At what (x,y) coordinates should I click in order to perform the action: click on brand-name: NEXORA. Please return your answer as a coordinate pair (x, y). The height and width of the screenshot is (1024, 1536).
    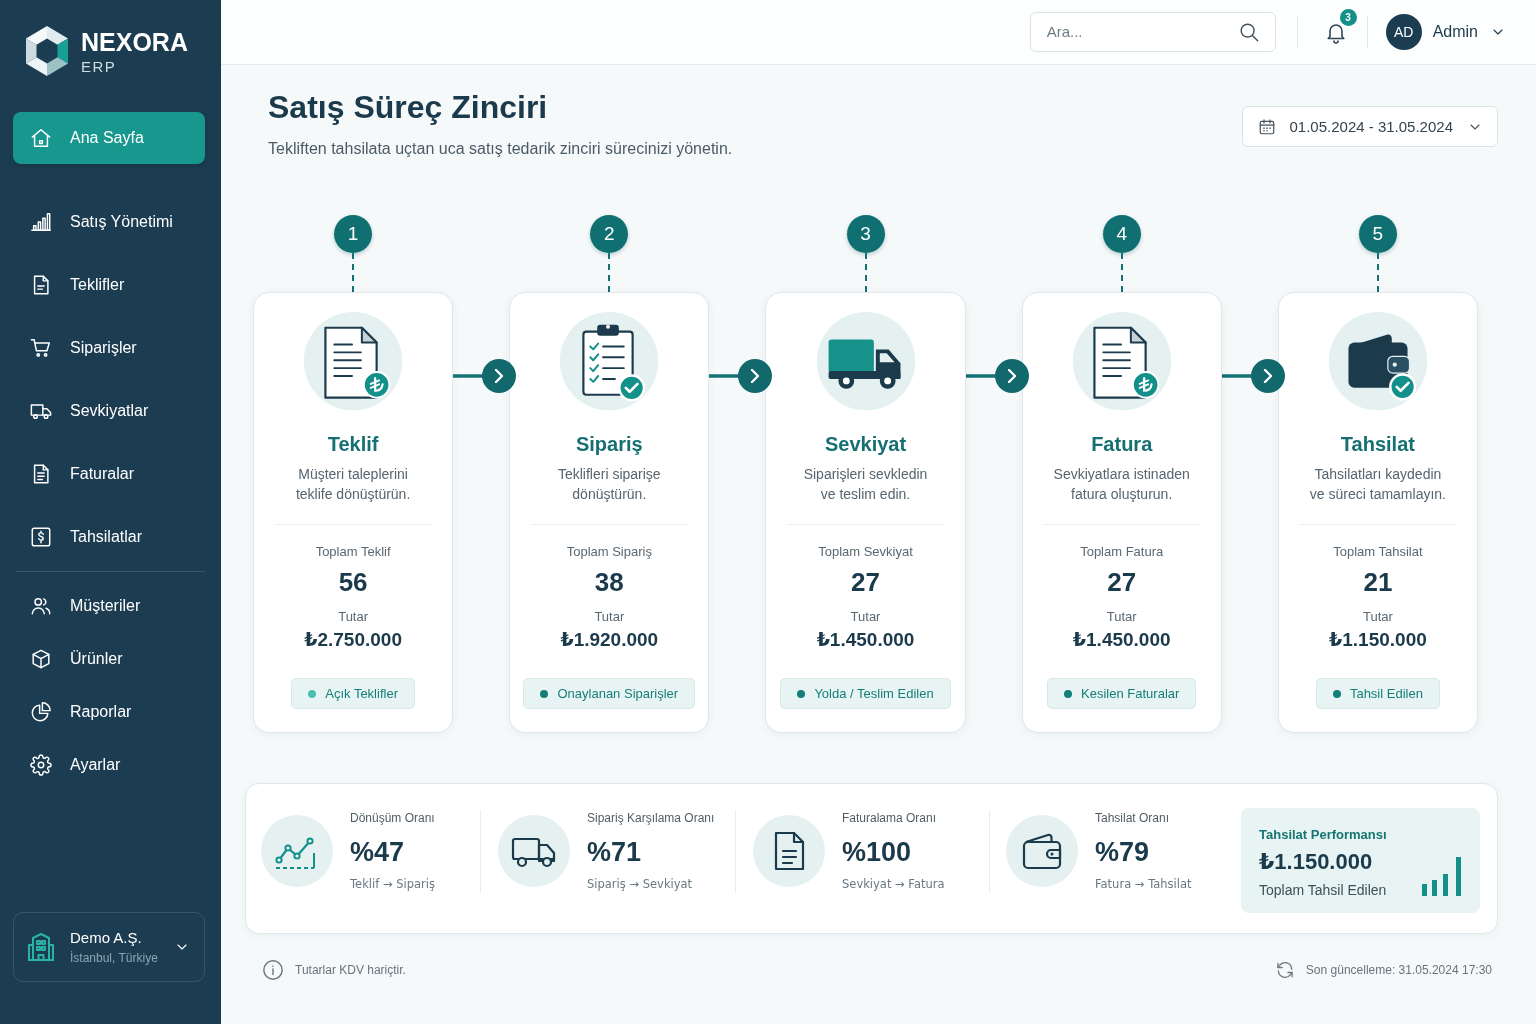
    Looking at the image, I should click on (134, 42).